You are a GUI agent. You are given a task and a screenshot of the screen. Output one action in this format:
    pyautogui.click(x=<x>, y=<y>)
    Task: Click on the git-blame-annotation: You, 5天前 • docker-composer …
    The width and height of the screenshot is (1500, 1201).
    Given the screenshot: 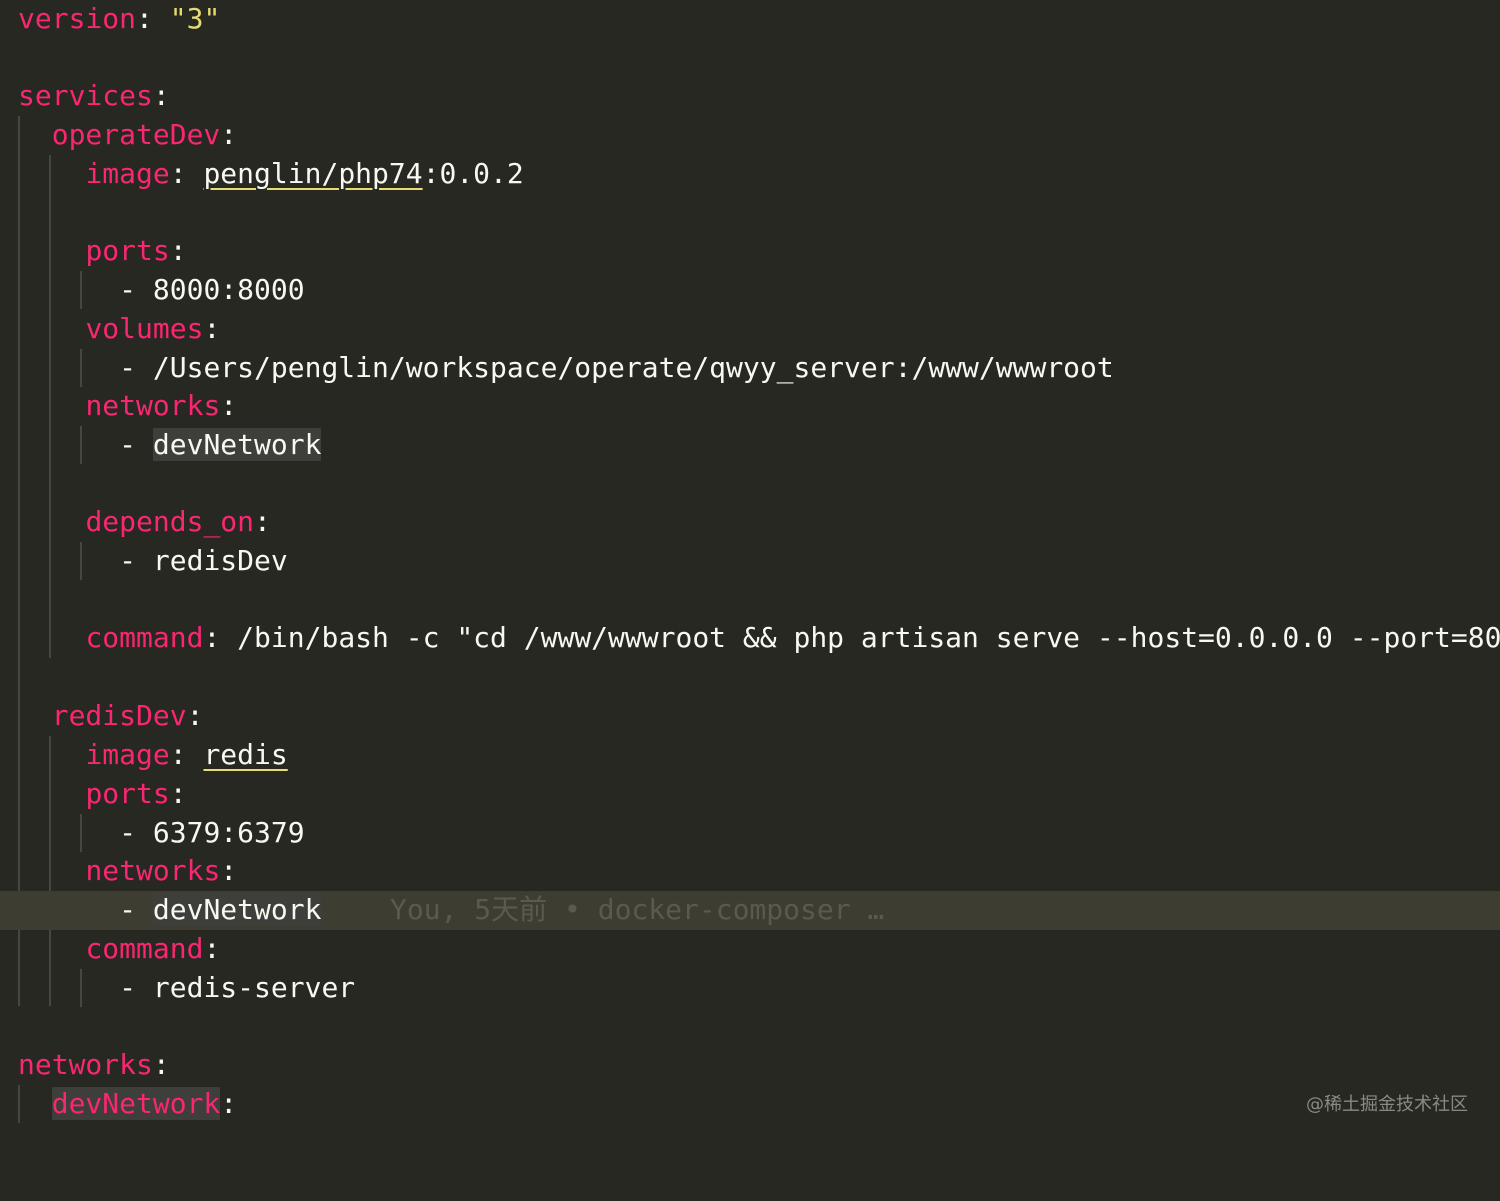 What is the action you would take?
    pyautogui.click(x=637, y=910)
    